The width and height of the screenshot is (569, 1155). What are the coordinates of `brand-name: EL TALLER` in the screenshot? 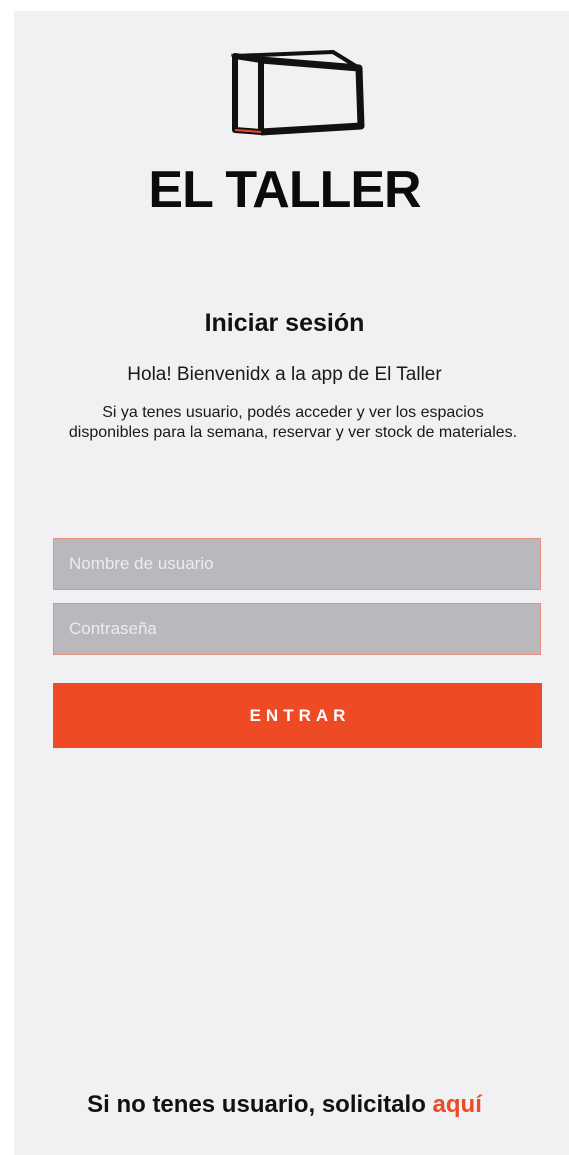 It's located at (284, 190).